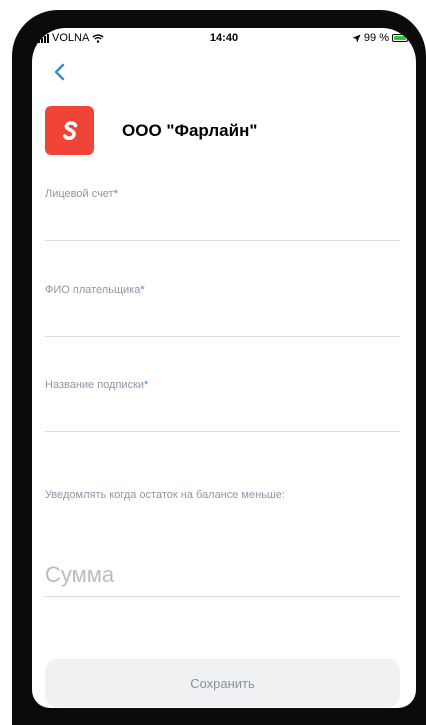  I want to click on account-label-text: Лицевой счет, so click(79, 194).